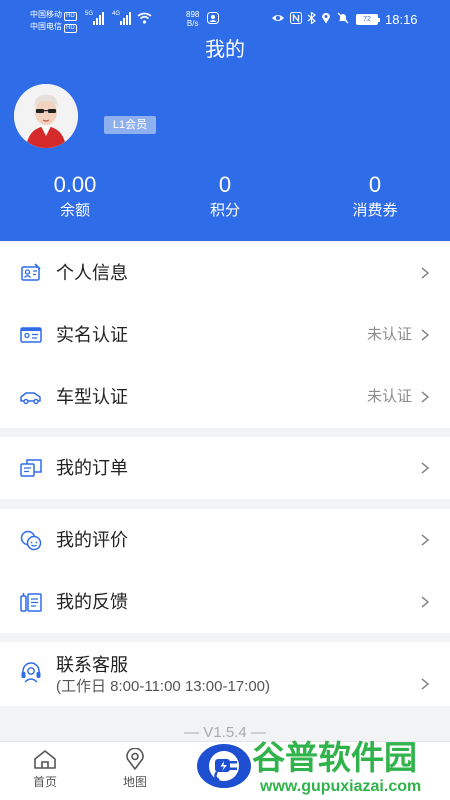 The image size is (450, 800). Describe the element at coordinates (31, 272) in the screenshot. I see `id-card-edit-icon` at that location.